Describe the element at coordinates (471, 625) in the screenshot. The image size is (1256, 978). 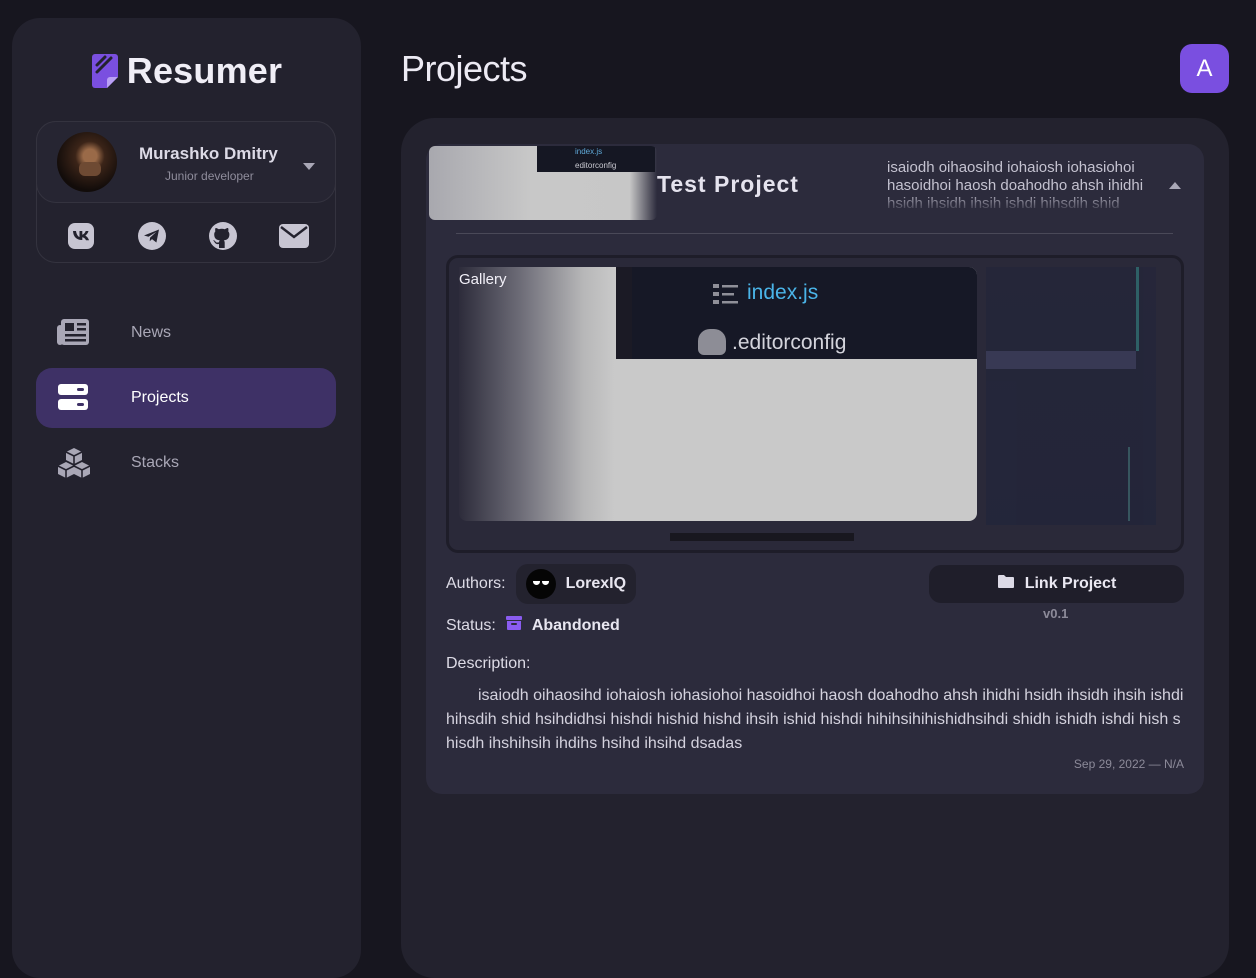
I see `status-label: Status:` at that location.